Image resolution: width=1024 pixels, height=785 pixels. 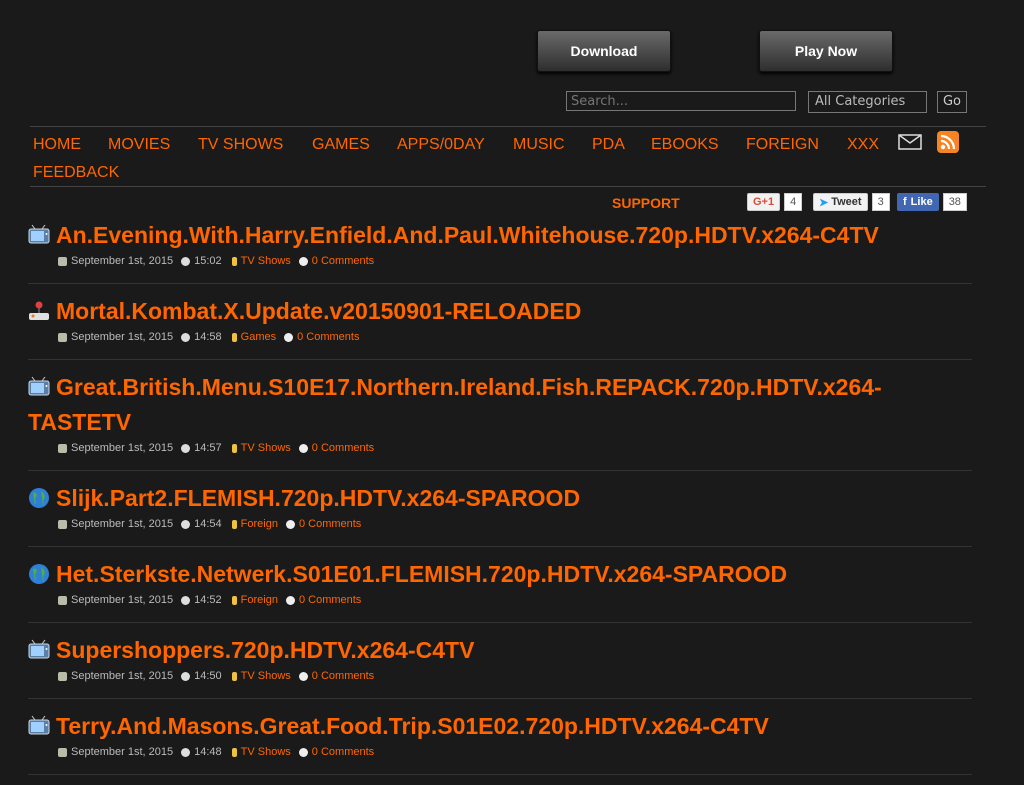 I want to click on nav-item-home: HOME, so click(x=57, y=145).